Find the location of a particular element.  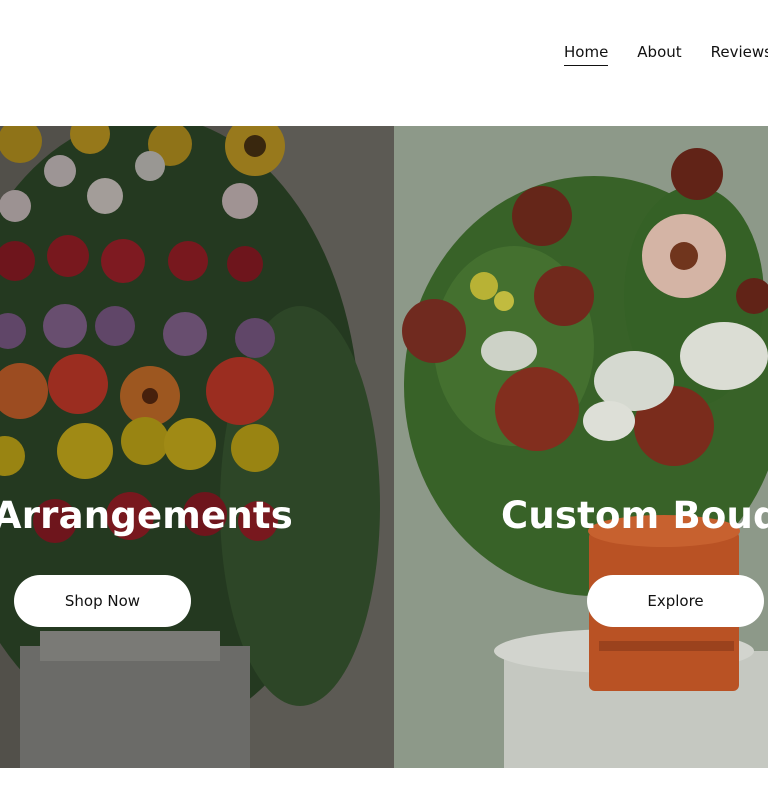

page-bottom-spacer is located at coordinates (384, 786).